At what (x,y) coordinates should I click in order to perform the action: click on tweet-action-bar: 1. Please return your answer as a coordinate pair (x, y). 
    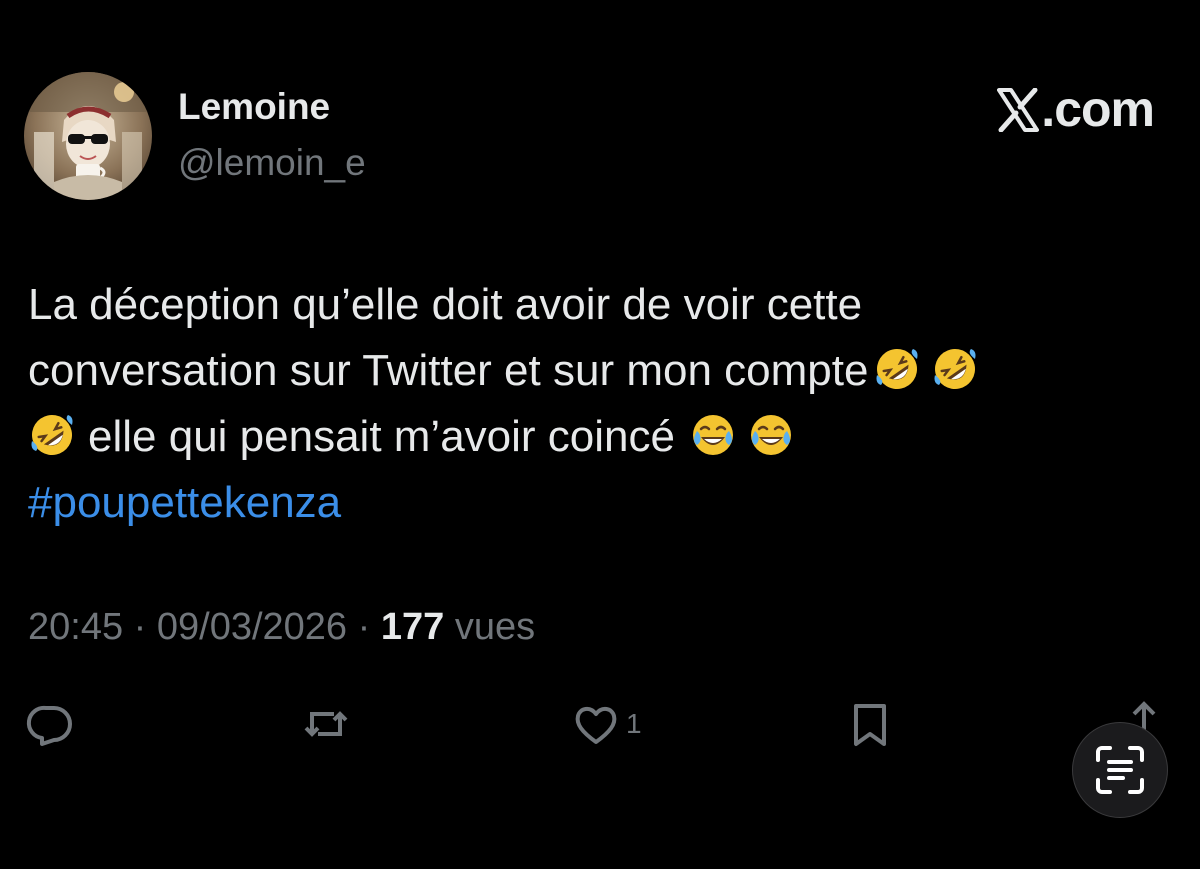
    Looking at the image, I should click on (600, 730).